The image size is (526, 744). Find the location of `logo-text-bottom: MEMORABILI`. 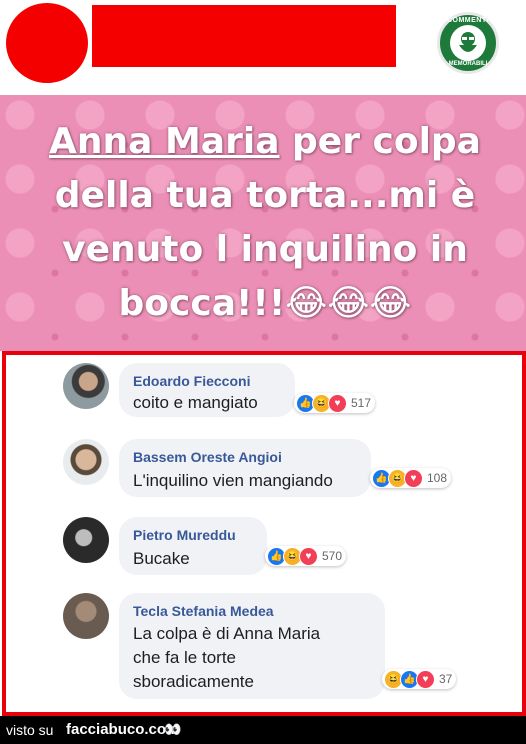

logo-text-bottom: MEMORABILI is located at coordinates (468, 64).